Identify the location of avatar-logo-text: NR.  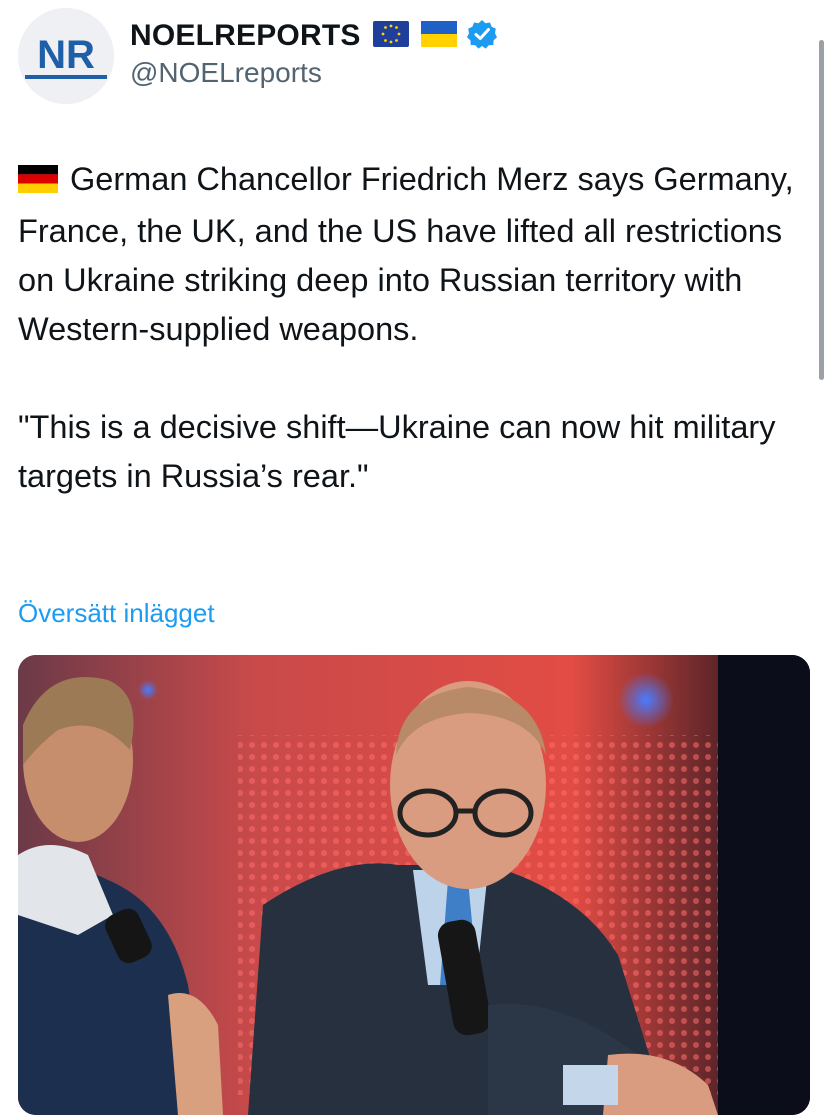
(66, 55).